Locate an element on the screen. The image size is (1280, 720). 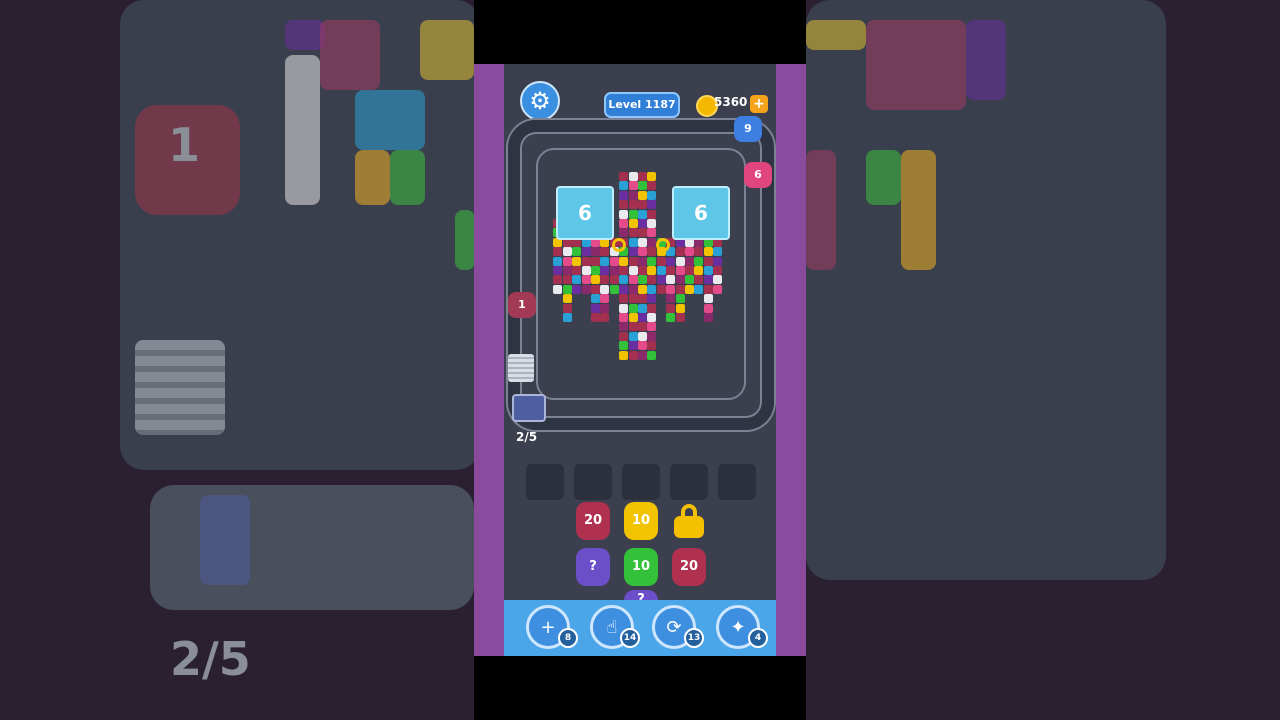
blurred-stack is located at coordinates (180, 387).